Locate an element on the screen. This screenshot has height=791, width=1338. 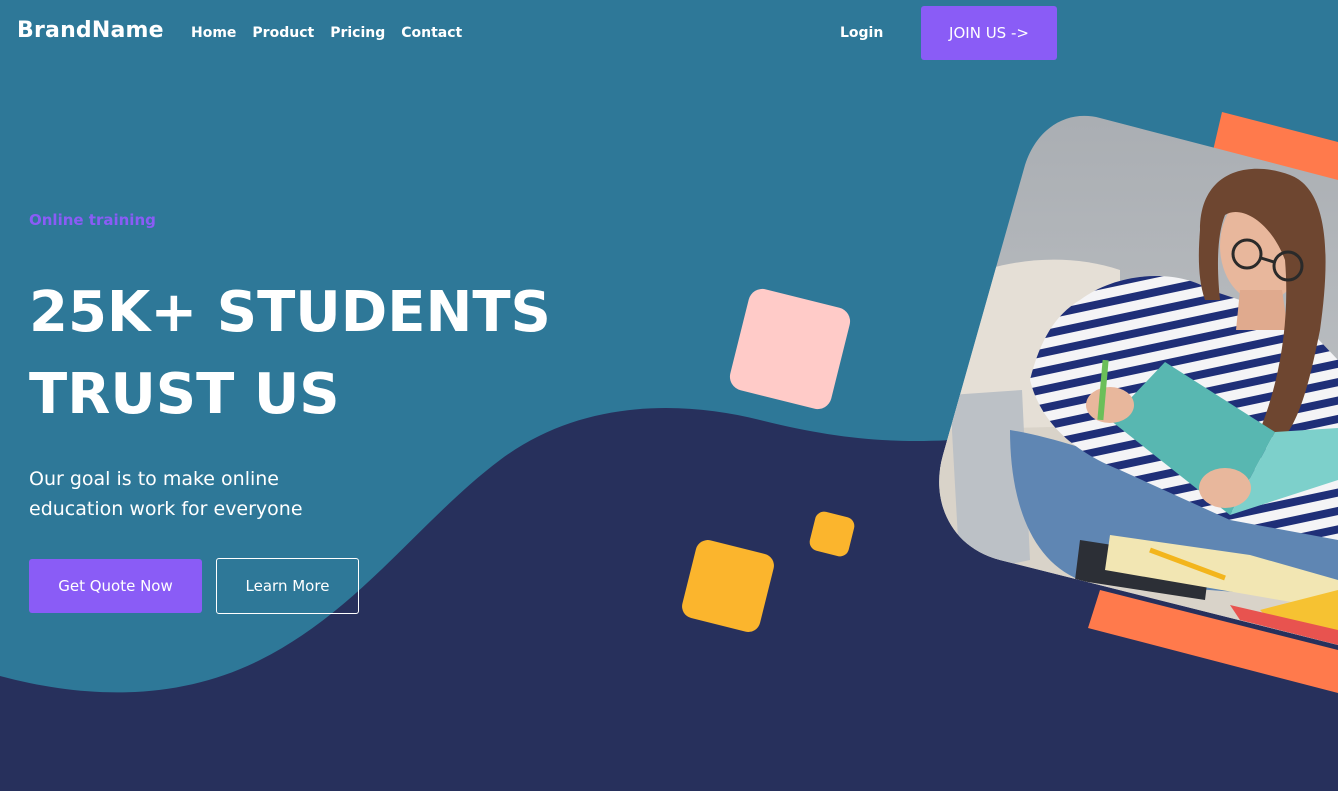
hero-eyebrow: Online training is located at coordinates (92, 220).